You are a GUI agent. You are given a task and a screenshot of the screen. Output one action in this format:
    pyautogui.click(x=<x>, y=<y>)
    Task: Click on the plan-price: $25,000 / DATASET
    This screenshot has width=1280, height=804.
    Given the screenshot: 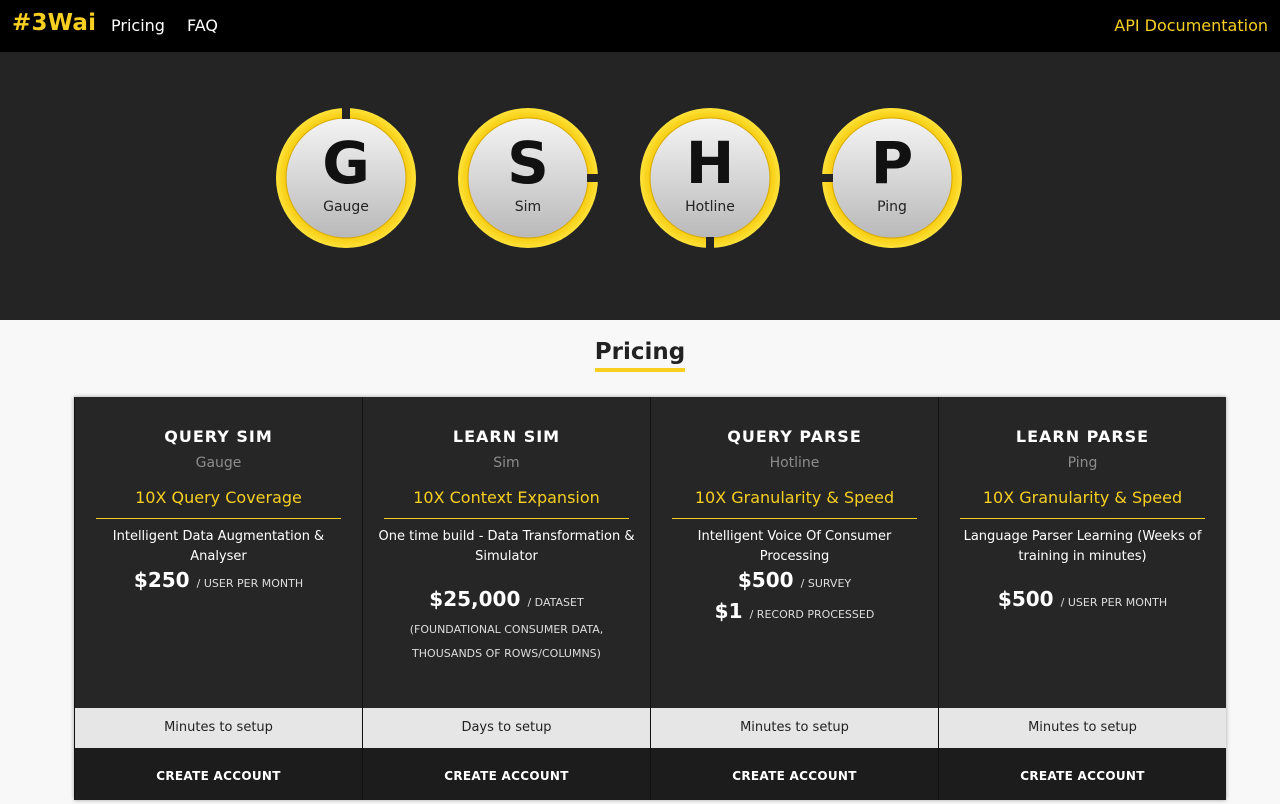 What is the action you would take?
    pyautogui.click(x=506, y=599)
    